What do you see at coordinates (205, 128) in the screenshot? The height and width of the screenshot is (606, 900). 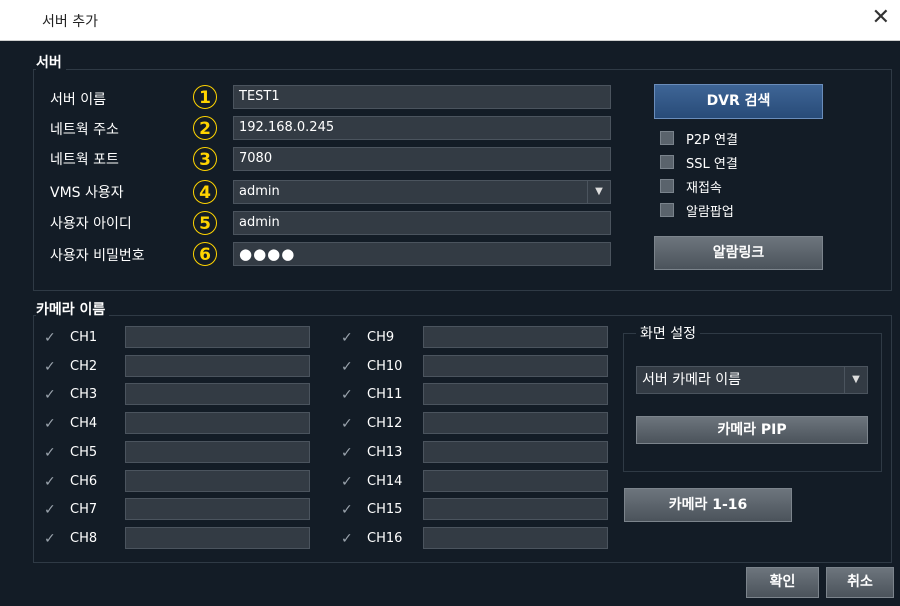 I see `number-badge-2: 2` at bounding box center [205, 128].